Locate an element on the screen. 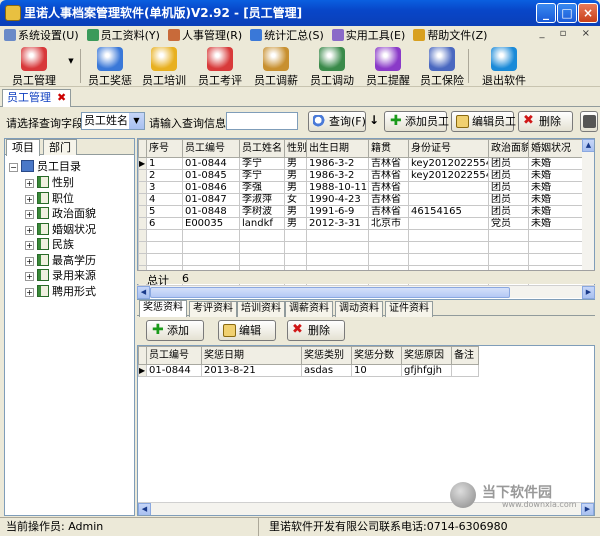 The image size is (600, 536). table-cell: 10 is located at coordinates (376, 370).